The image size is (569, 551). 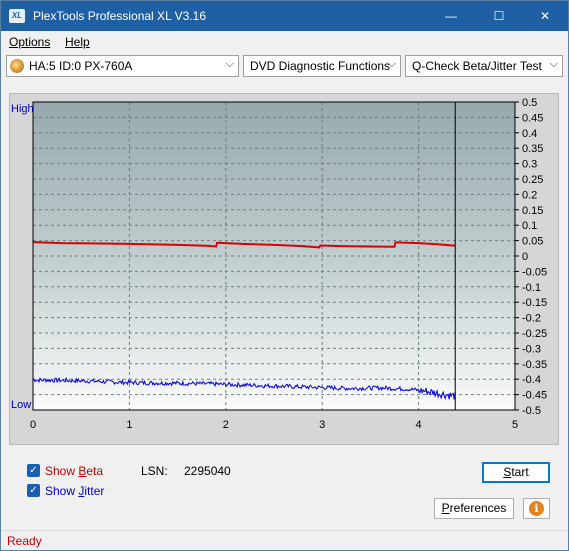 I want to click on x-tick-label: 3, so click(x=322, y=425).